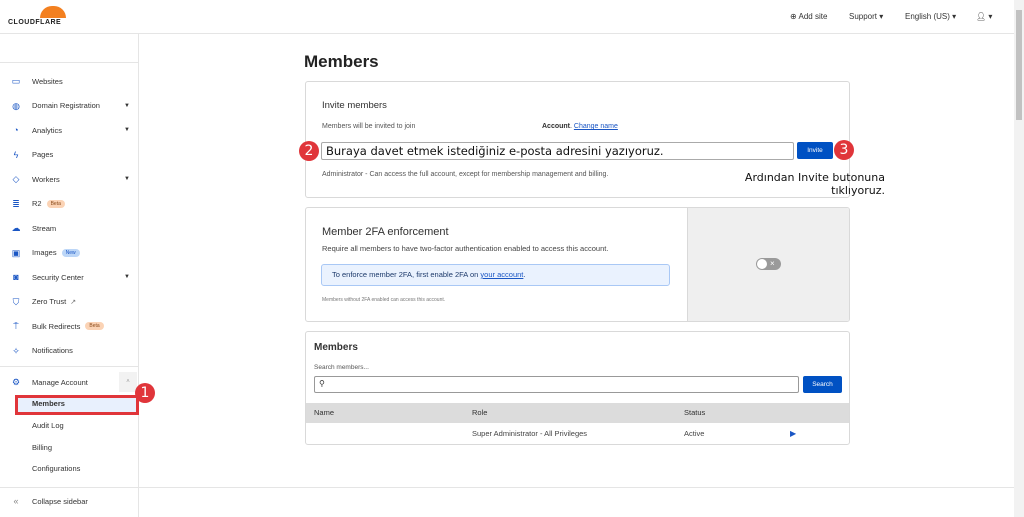 Image resolution: width=1024 pixels, height=517 pixels. Describe the element at coordinates (56, 326) in the screenshot. I see `sidebar-item-label: Bulk Redirects` at that location.